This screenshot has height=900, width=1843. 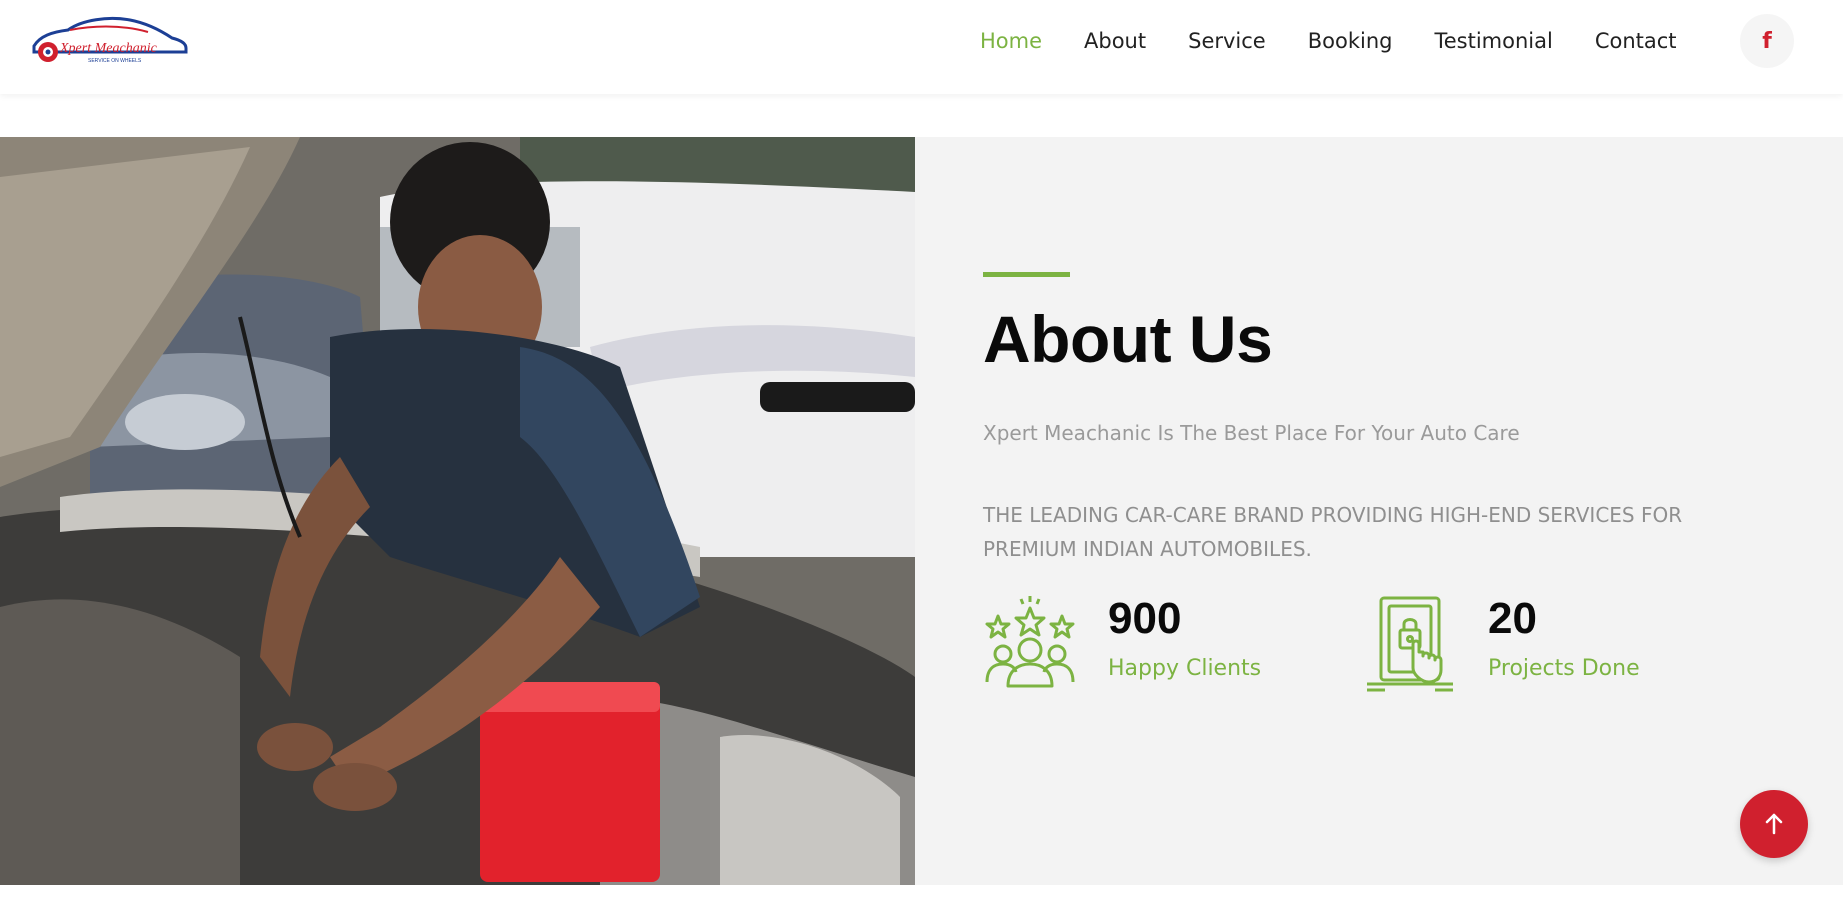 What do you see at coordinates (1493, 41) in the screenshot?
I see `nav-testimonial-link: Testimonial` at bounding box center [1493, 41].